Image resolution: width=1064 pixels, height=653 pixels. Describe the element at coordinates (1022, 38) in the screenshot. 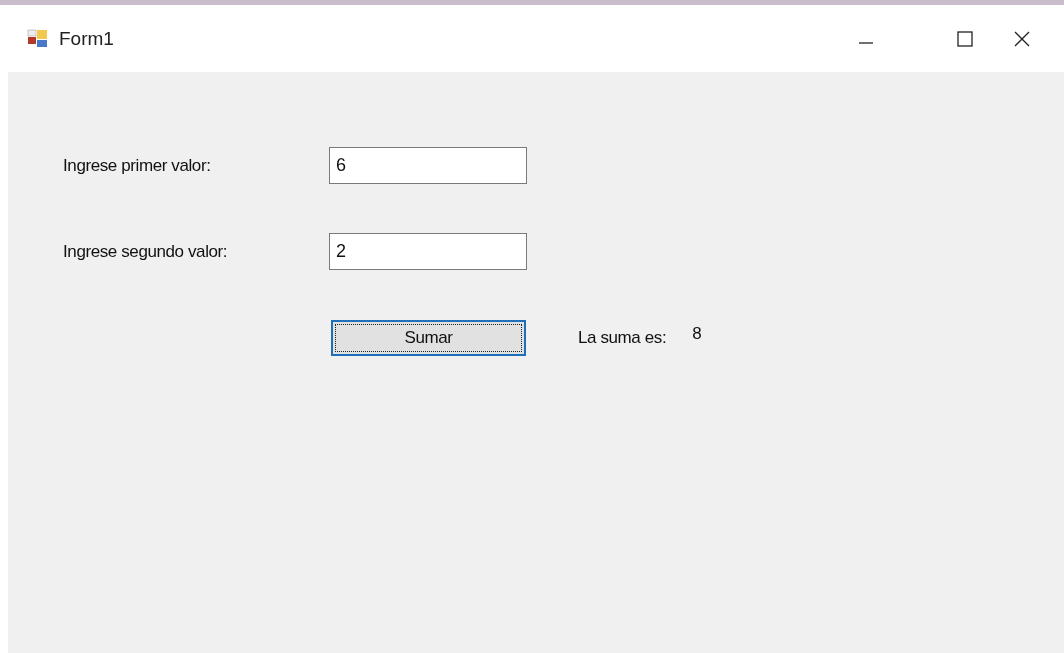

I see `close-icon` at that location.